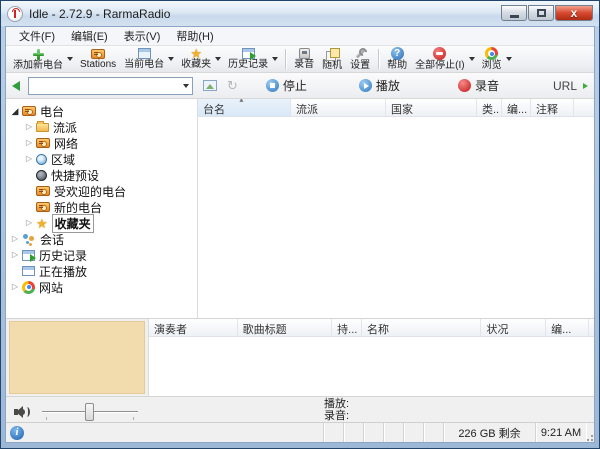 Image resolution: width=600 pixels, height=449 pixels. Describe the element at coordinates (194, 36) in the screenshot. I see `menu-help: 帮助(H)` at that location.